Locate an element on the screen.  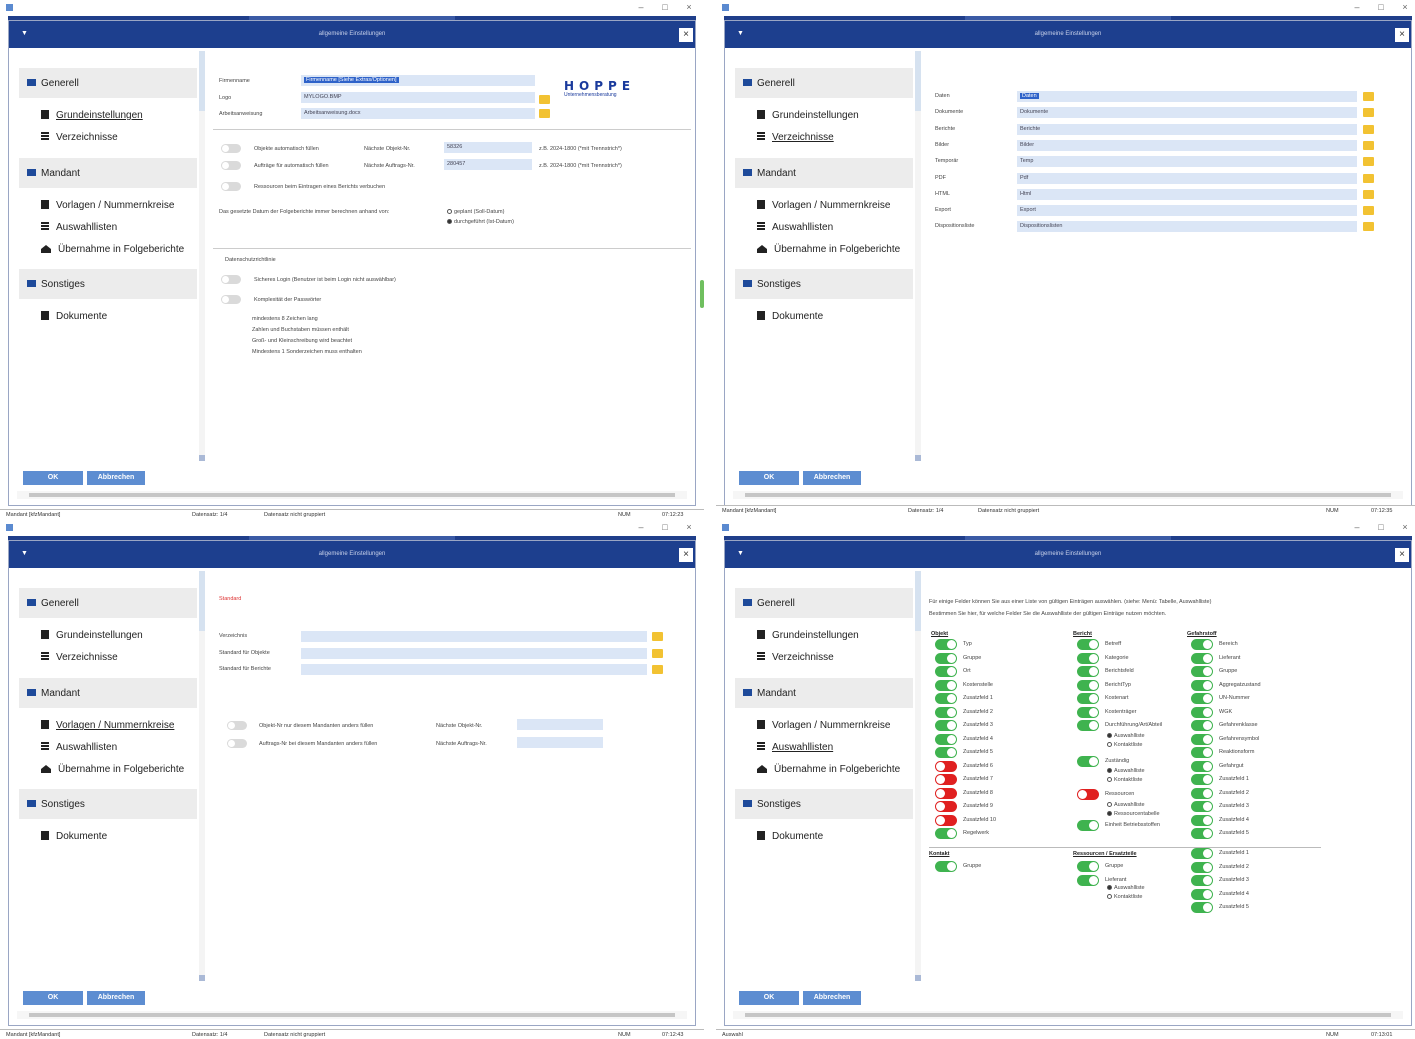
dir-field: Bilder is located at coordinates (1187, 145).